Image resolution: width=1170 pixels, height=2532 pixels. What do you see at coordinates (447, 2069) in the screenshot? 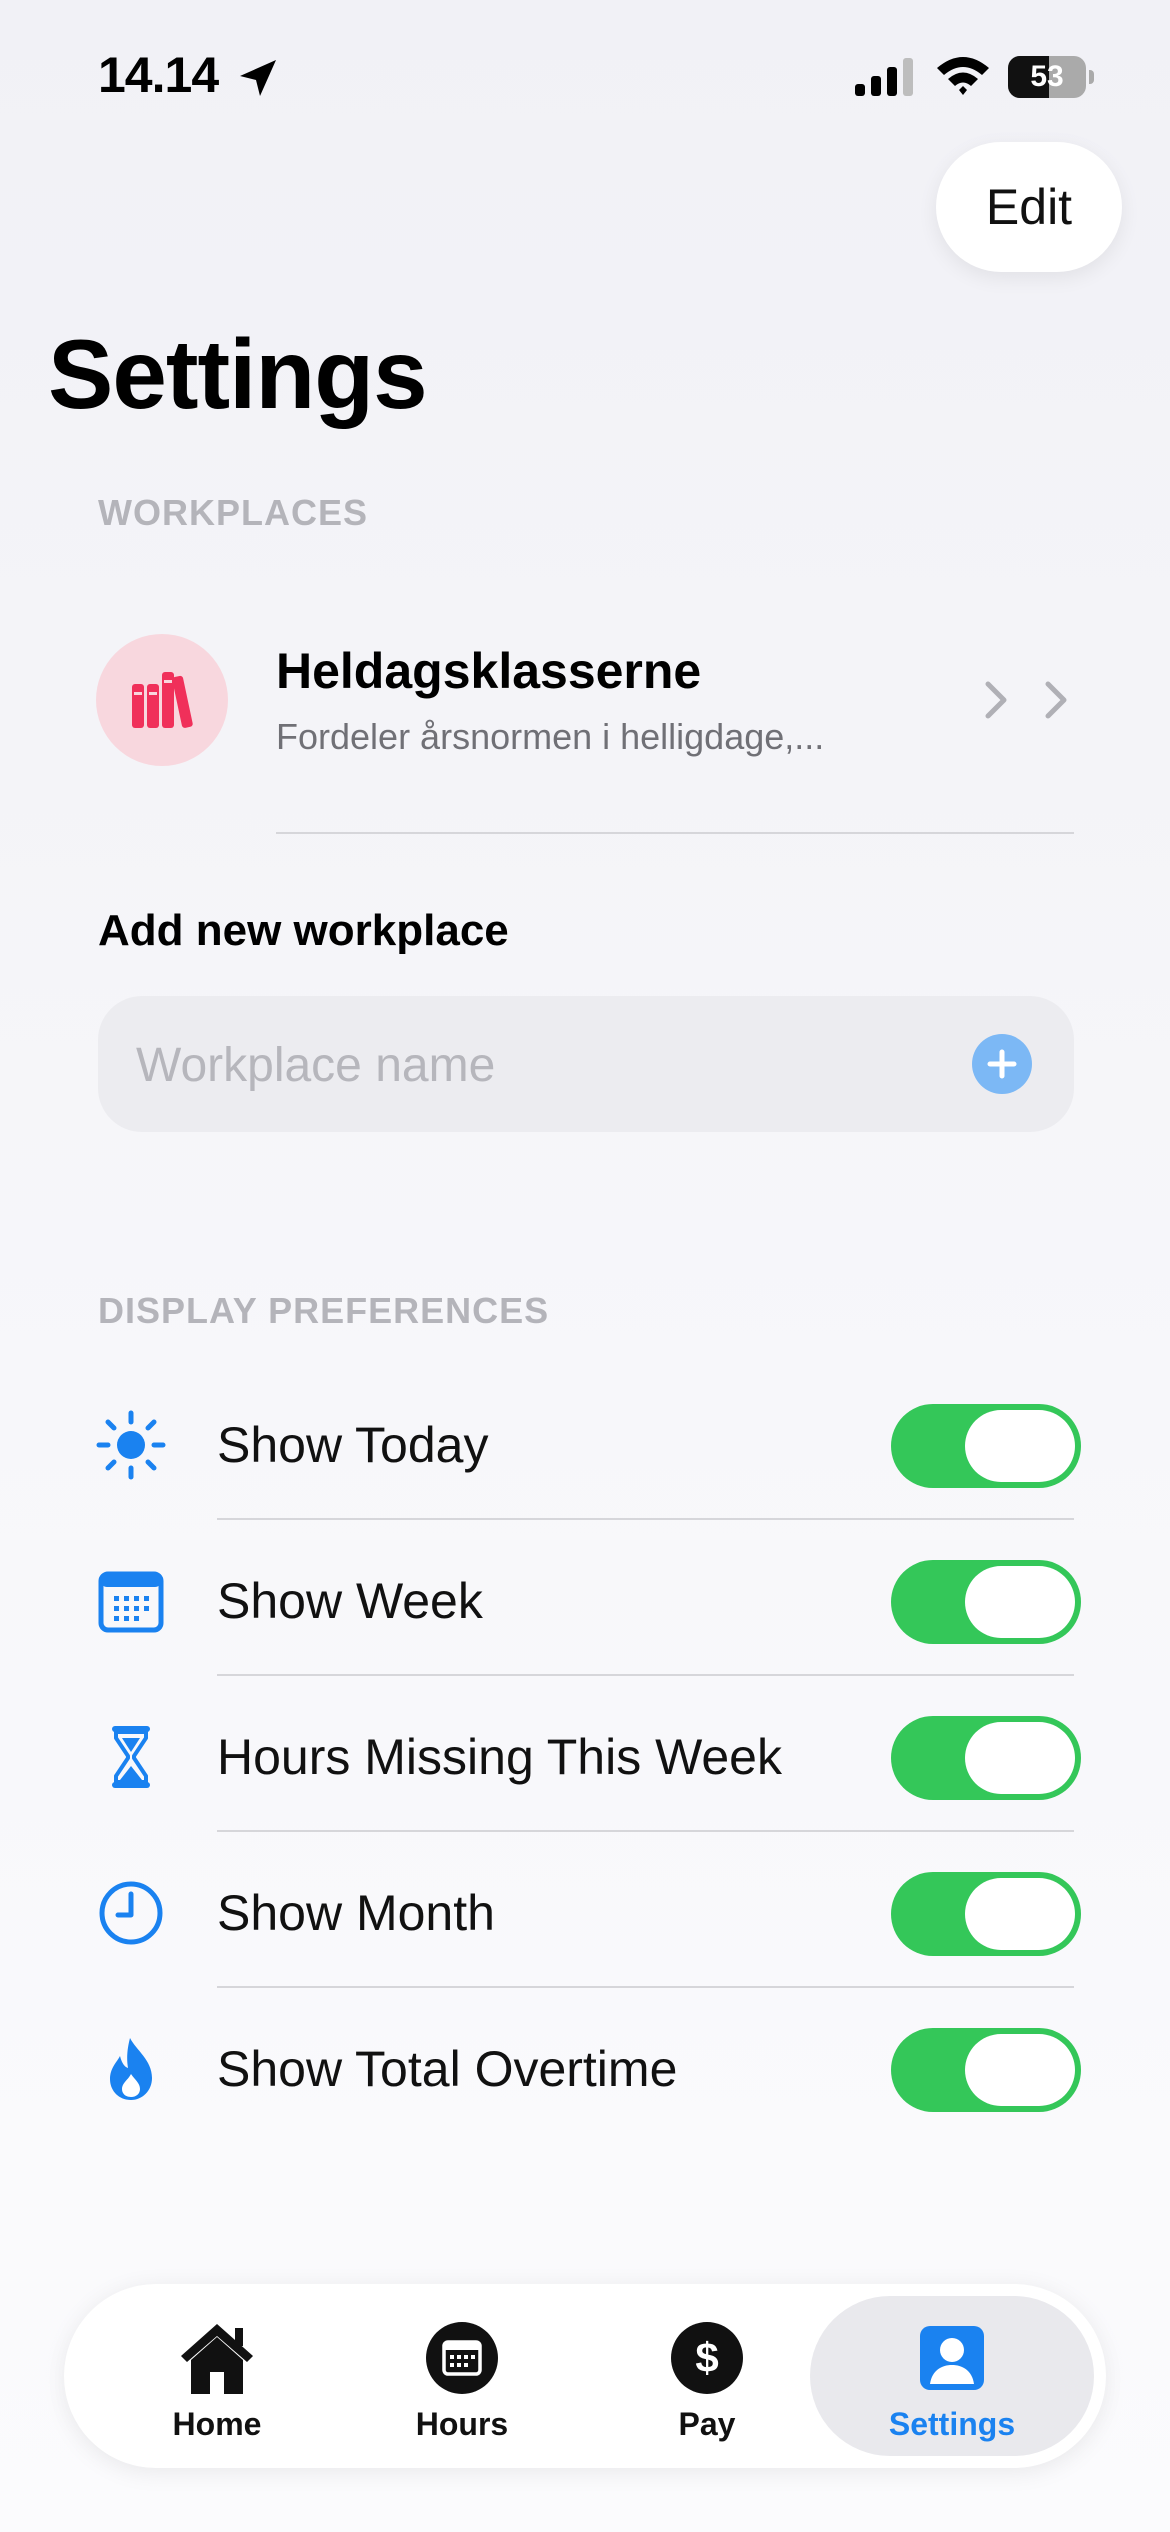
I see `preference-label: Show Total Overtime` at bounding box center [447, 2069].